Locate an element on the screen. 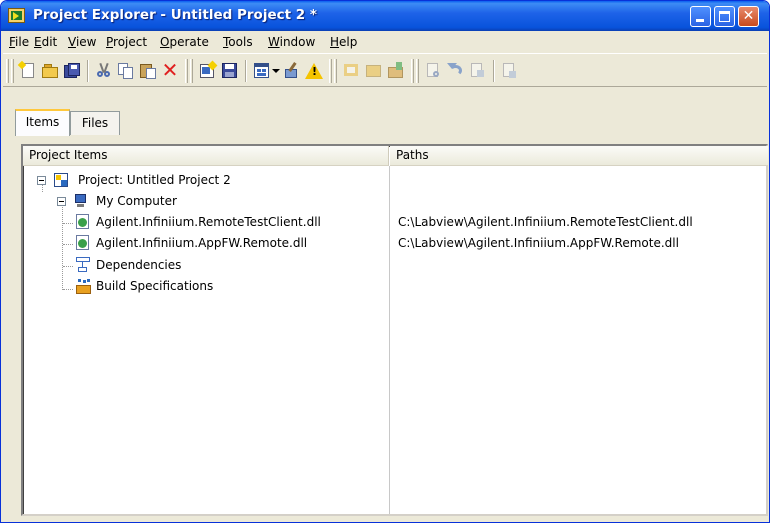 Image resolution: width=770 pixels, height=523 pixels. minimize-icon is located at coordinates (700, 20).